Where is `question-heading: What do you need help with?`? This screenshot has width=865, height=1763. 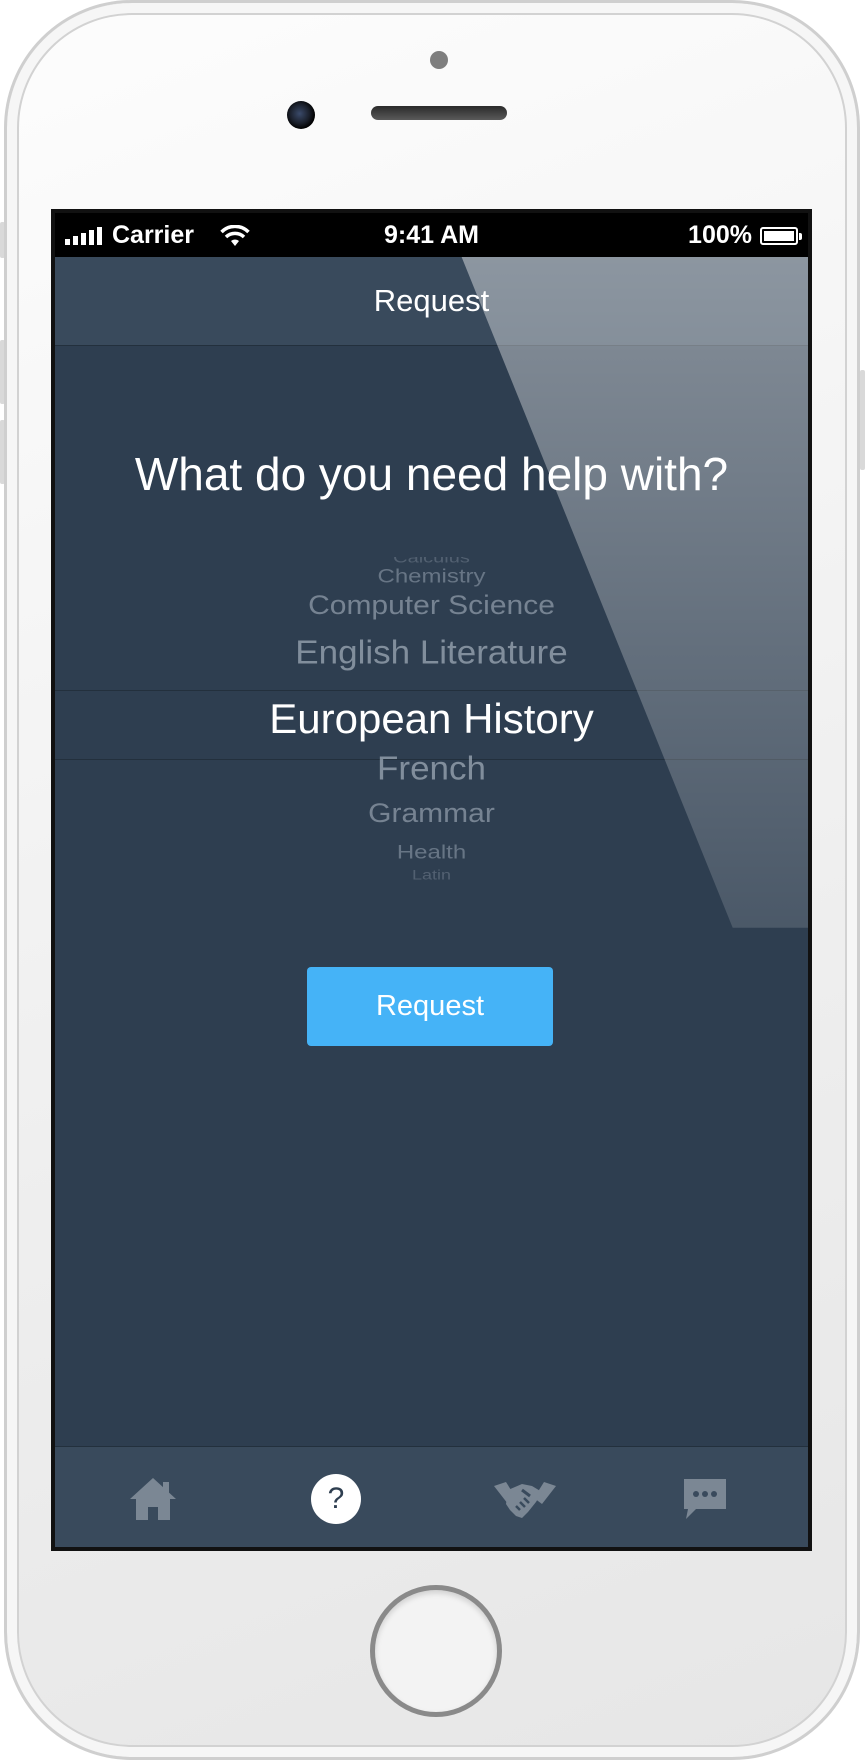
question-heading: What do you need help with? is located at coordinates (431, 474).